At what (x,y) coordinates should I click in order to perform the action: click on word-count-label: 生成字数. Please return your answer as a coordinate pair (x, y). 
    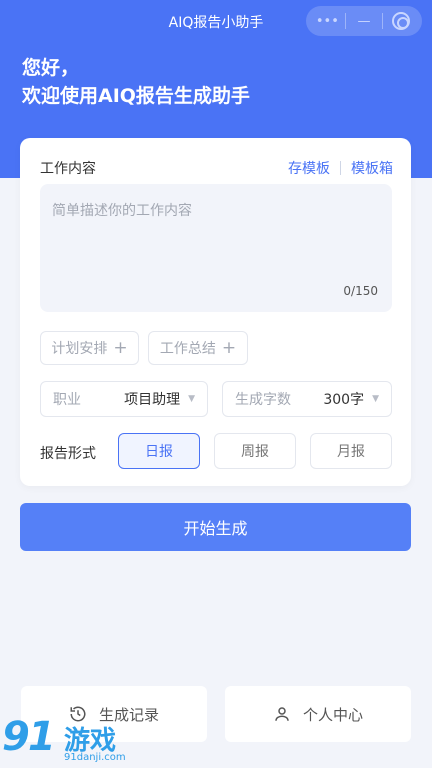
    Looking at the image, I should click on (263, 400).